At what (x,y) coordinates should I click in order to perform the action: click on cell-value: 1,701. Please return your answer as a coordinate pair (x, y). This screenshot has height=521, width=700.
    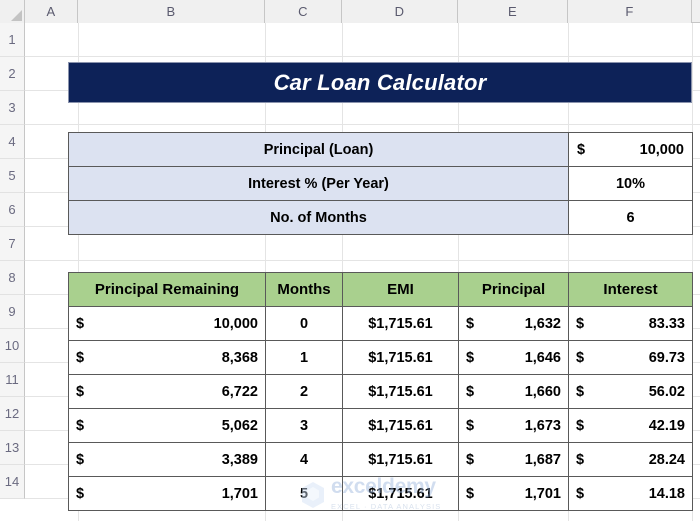
    Looking at the image, I should click on (239, 493).